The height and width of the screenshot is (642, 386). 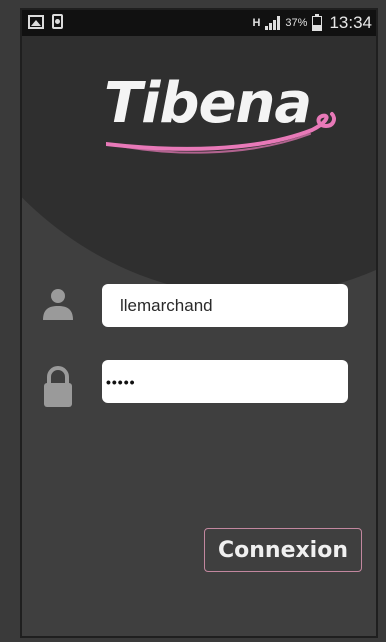 I want to click on clock: 13:34, so click(x=350, y=22).